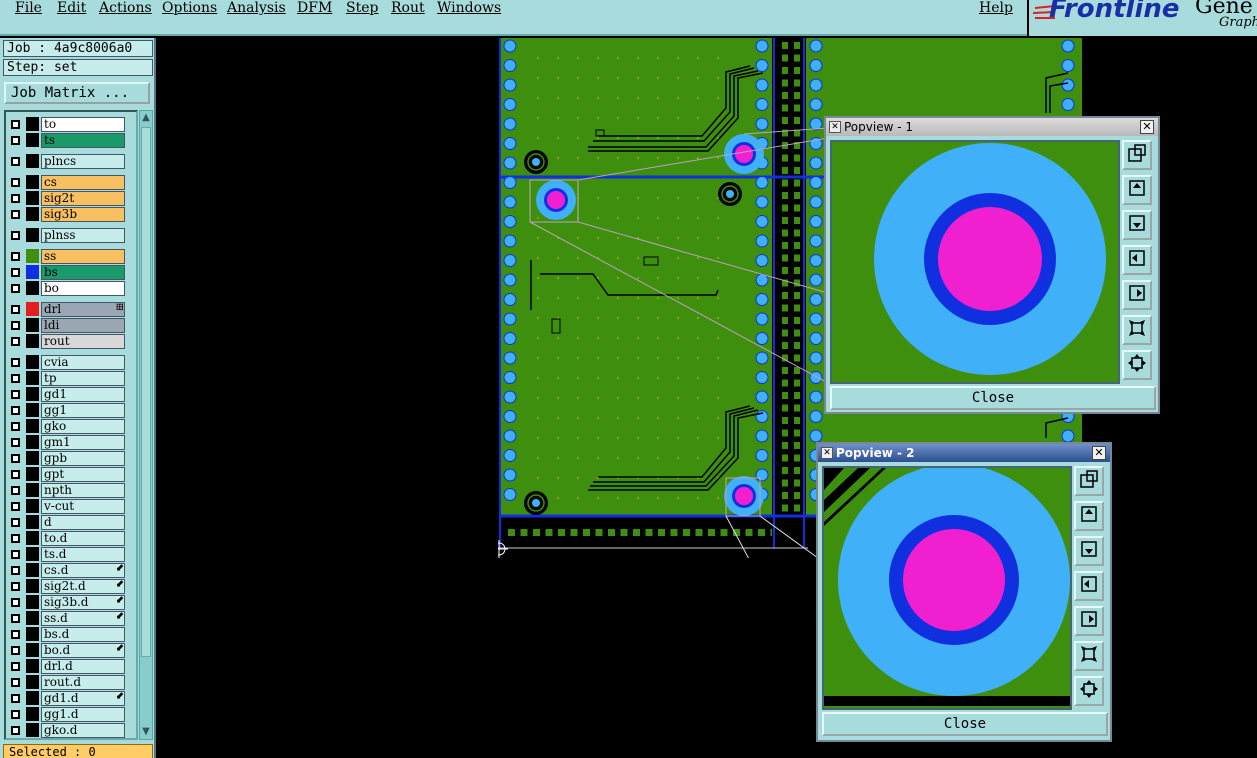 Image resolution: width=1257 pixels, height=758 pixels. Describe the element at coordinates (83, 198) in the screenshot. I see `layer-name: sig2t` at that location.